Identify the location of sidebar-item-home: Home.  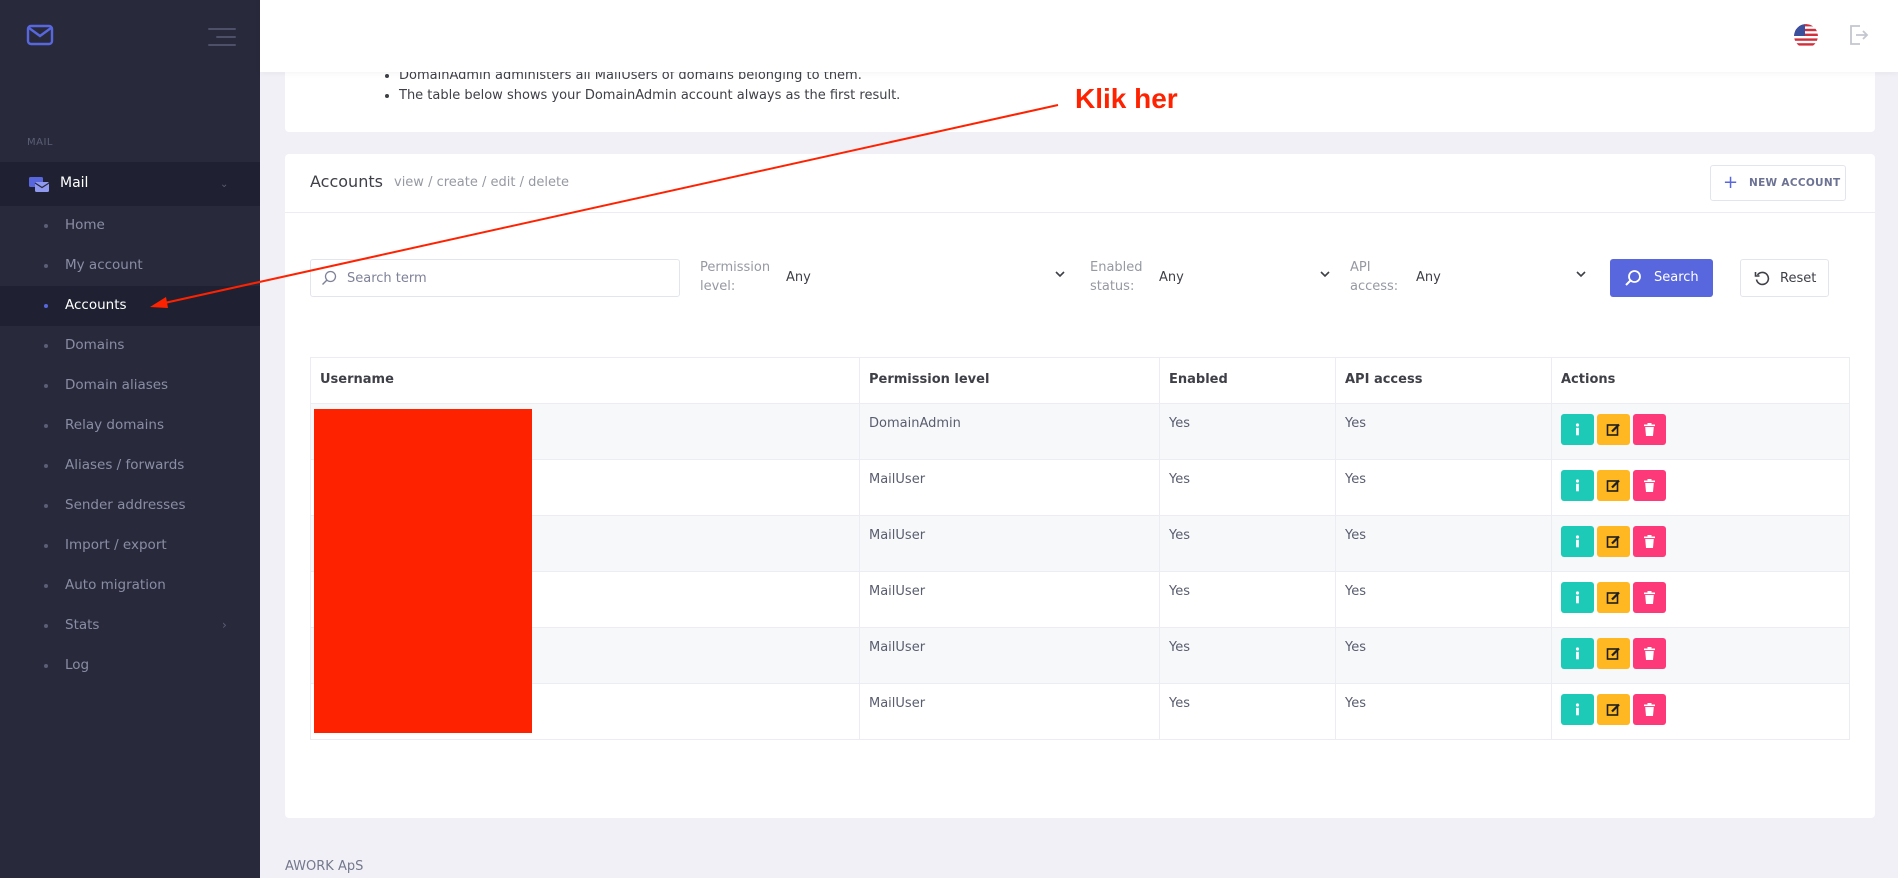
(130, 226).